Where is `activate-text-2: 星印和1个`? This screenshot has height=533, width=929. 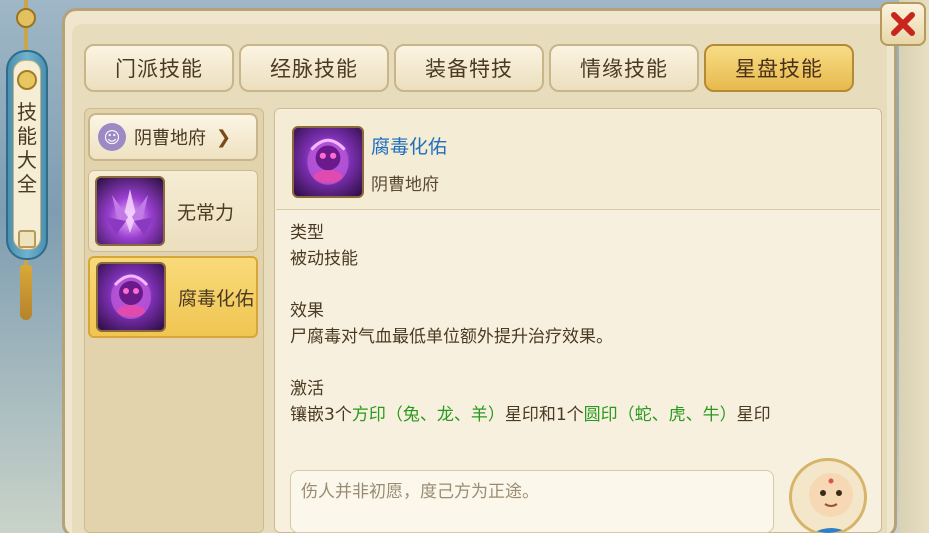 activate-text-2: 星印和1个 is located at coordinates (544, 415).